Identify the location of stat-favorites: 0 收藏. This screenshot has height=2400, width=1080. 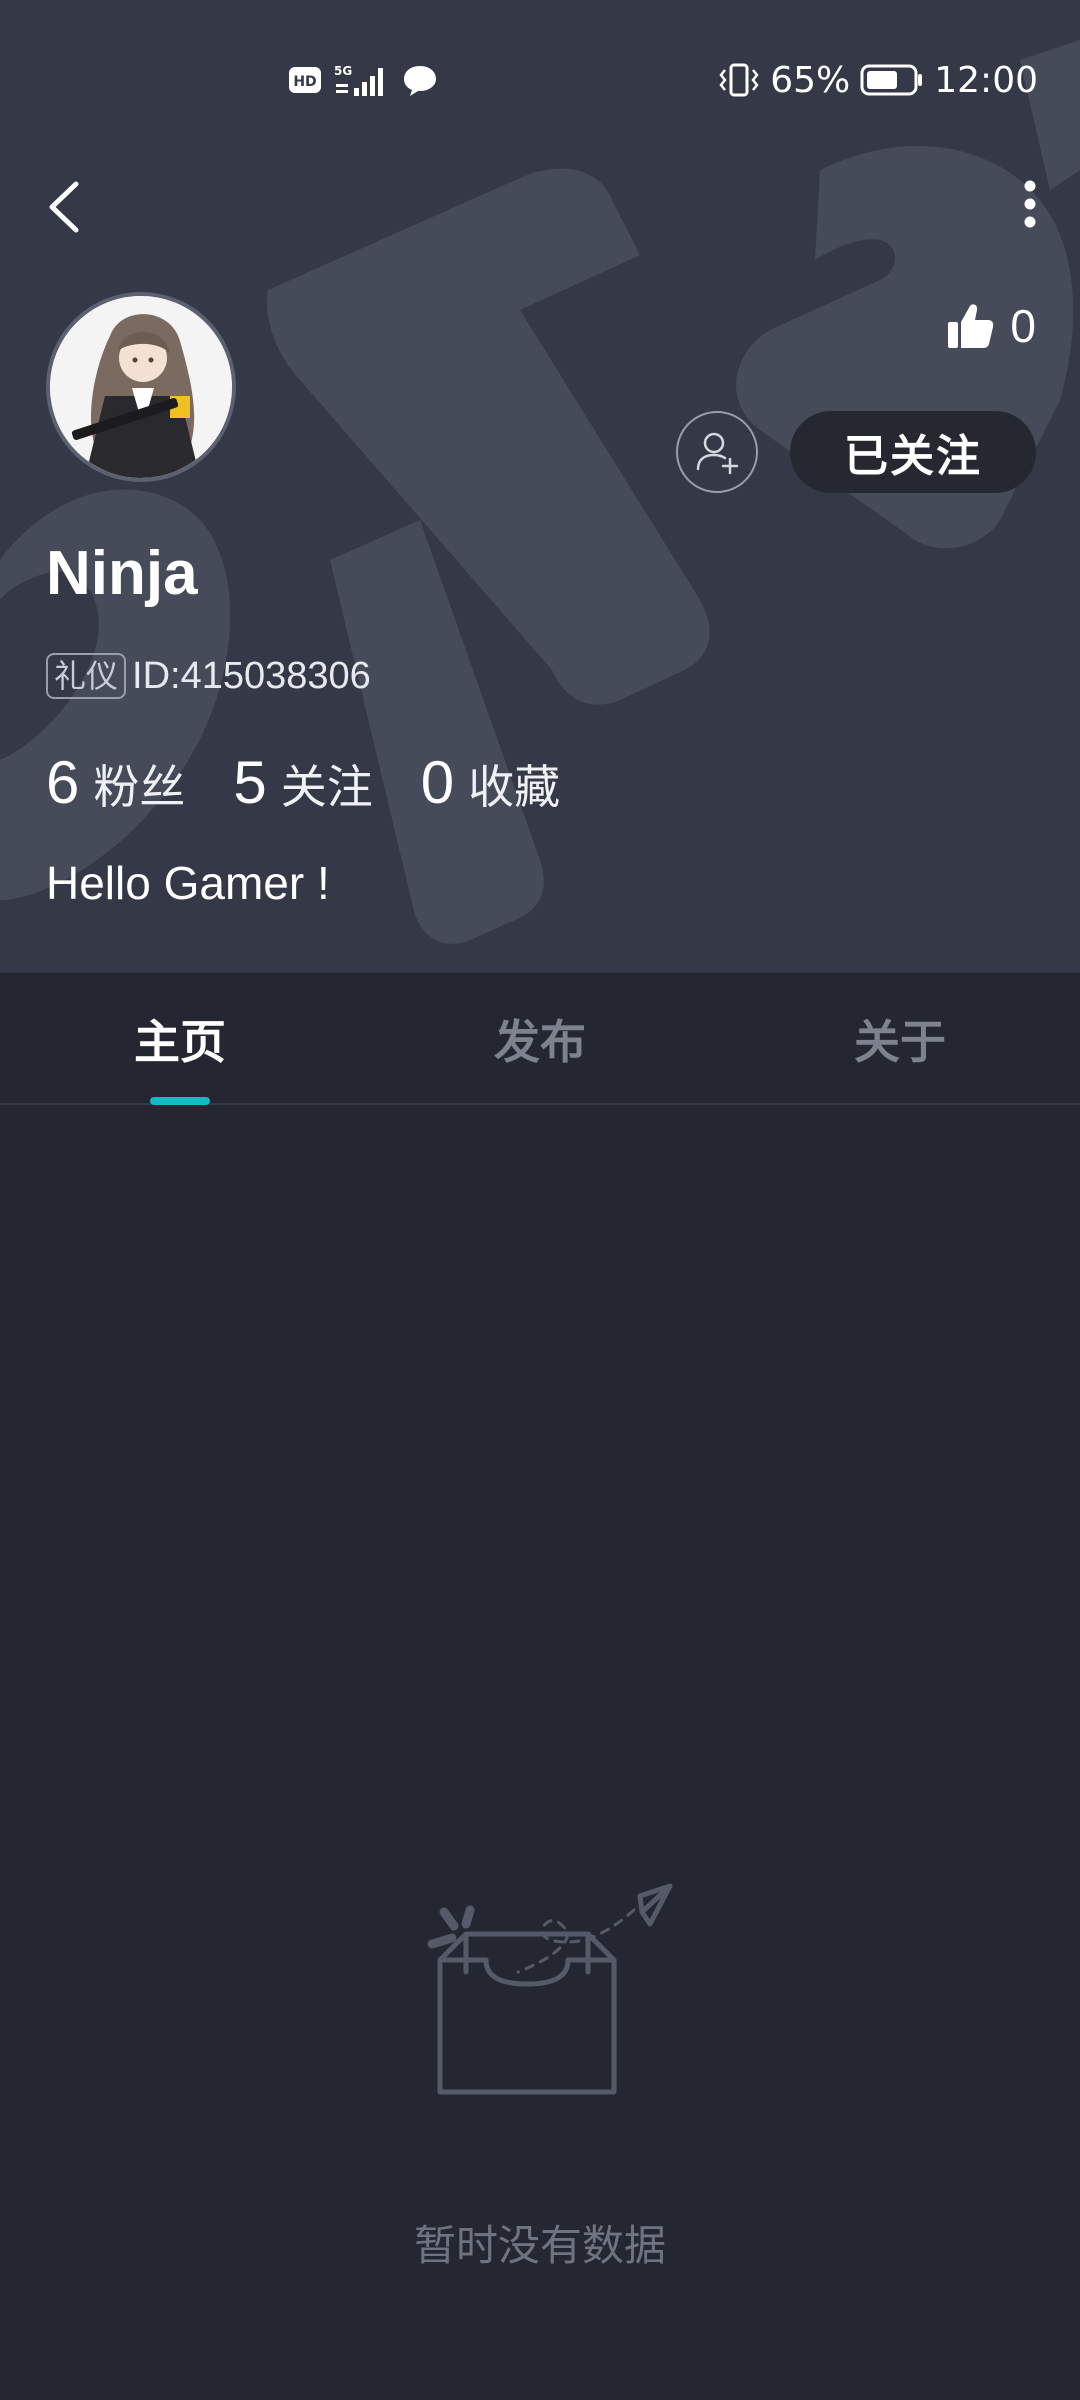
(490, 782).